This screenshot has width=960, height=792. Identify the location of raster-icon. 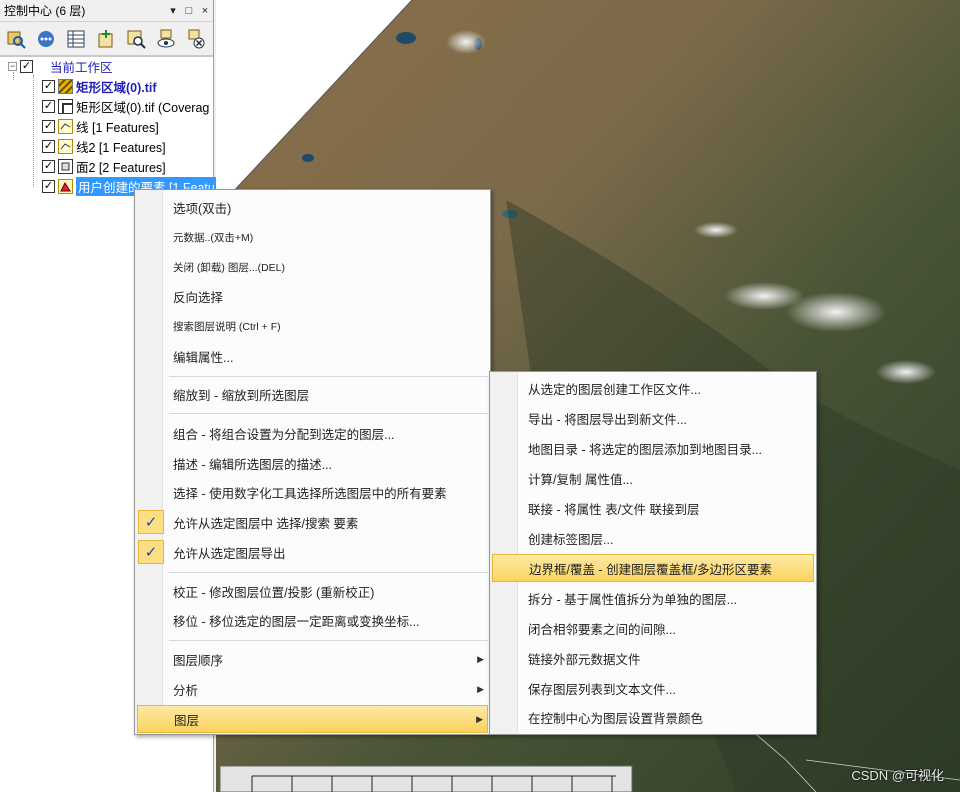
(65, 86).